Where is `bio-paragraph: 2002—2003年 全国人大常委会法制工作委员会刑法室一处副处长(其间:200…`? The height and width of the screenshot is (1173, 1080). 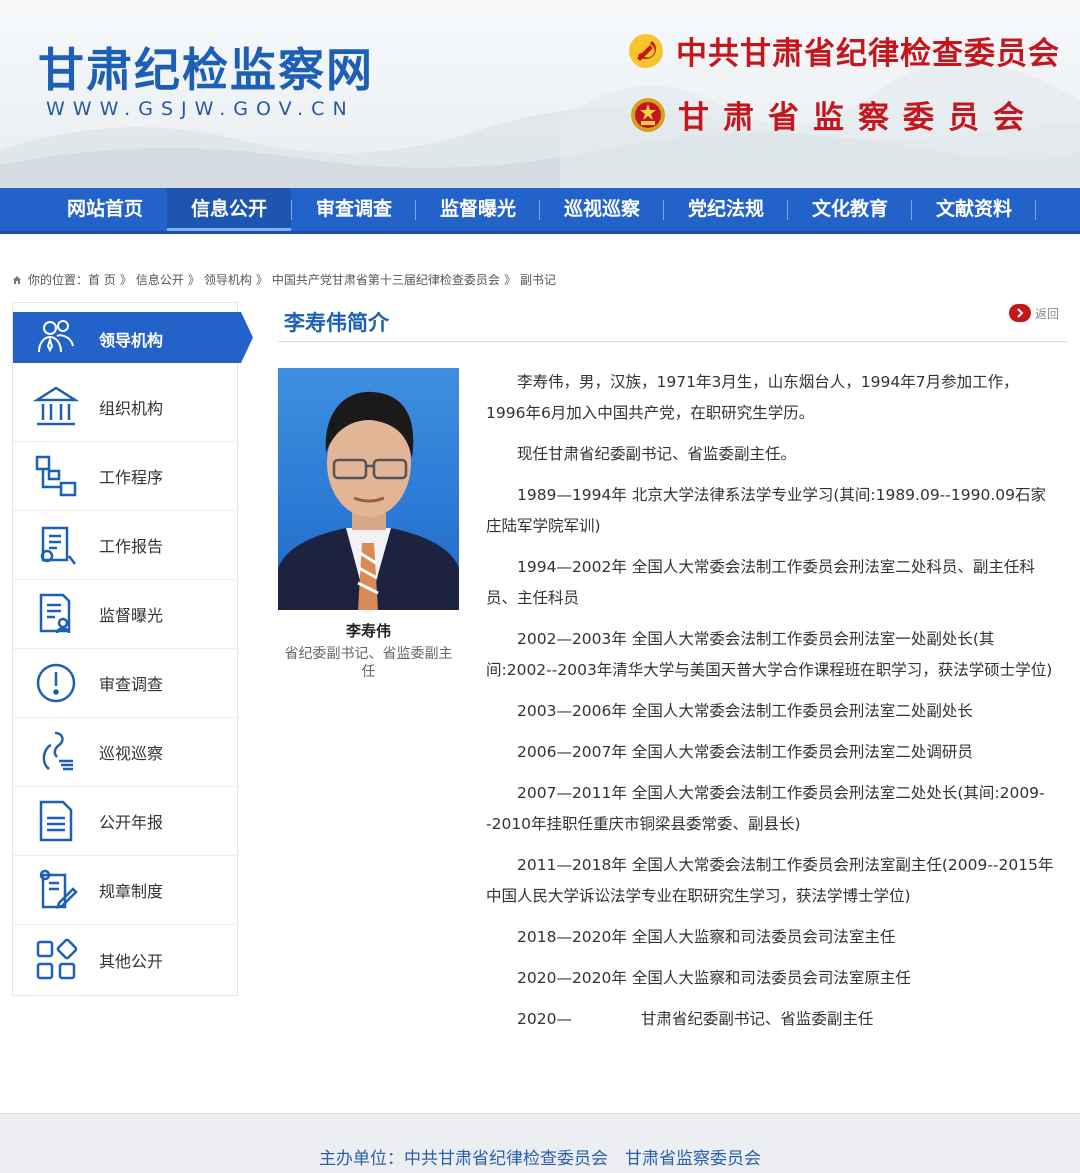
bio-paragraph: 2002—2003年 全国人大常委会法制工作委员会刑法室一处副处长(其间:200… is located at coordinates (769, 654).